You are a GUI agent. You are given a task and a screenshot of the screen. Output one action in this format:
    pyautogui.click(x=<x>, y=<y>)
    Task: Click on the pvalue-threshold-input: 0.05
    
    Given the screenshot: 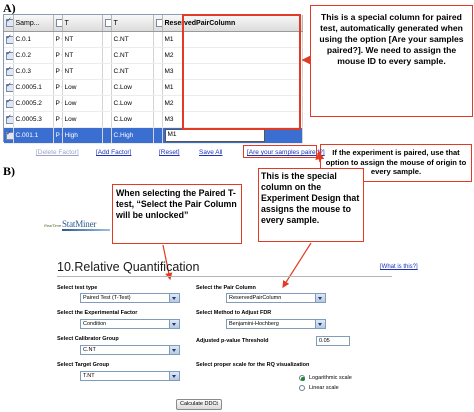 What is the action you would take?
    pyautogui.click(x=333, y=341)
    